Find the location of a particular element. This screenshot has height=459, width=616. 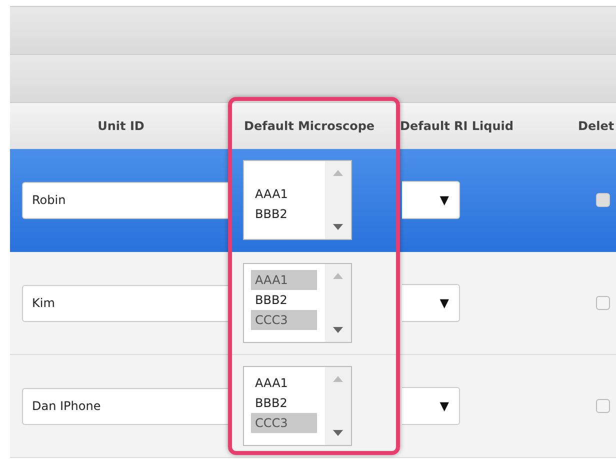

list-box: AAA1 BBB2 is located at coordinates (297, 200).